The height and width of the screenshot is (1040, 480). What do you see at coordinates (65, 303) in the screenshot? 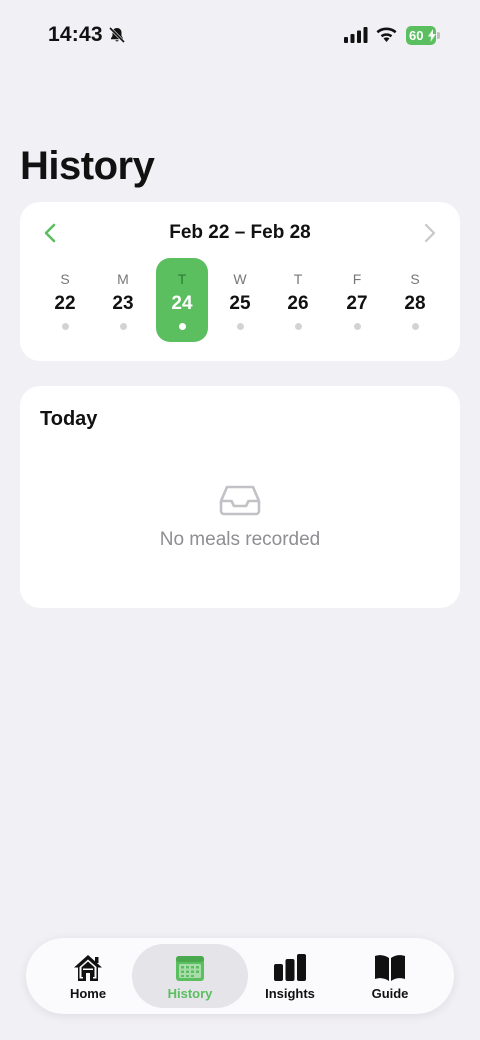
I see `day-number: 22` at bounding box center [65, 303].